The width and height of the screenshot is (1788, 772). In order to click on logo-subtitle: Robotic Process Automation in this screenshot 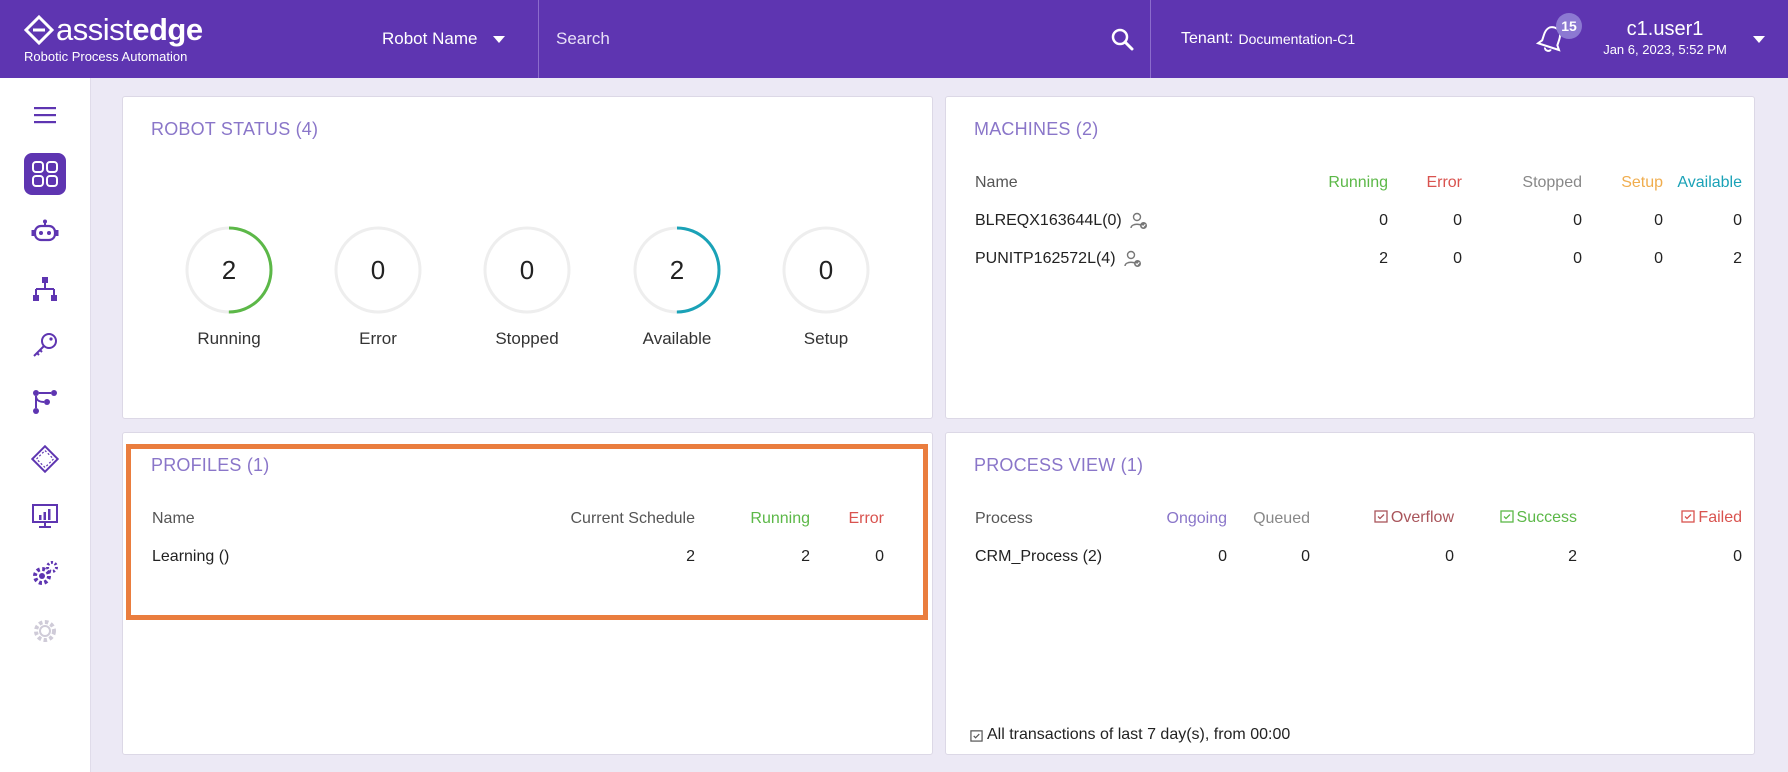, I will do `click(106, 56)`.